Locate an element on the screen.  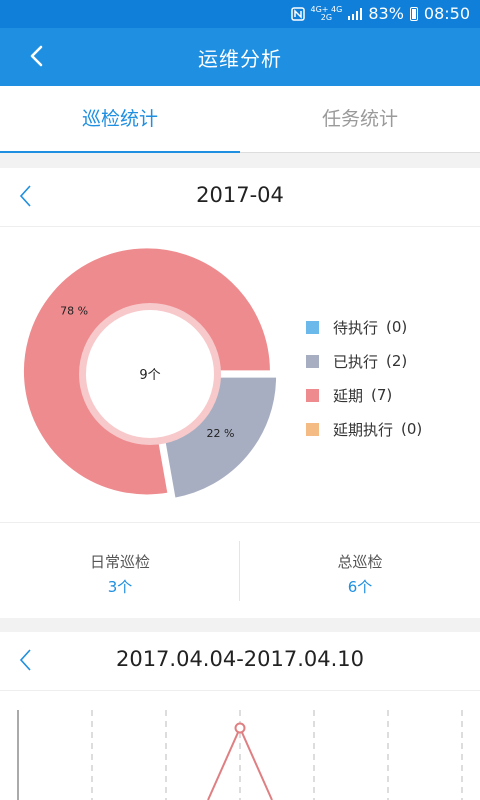
legend-item-delayed-executed: 延期执行 (0) is located at coordinates (391, 429).